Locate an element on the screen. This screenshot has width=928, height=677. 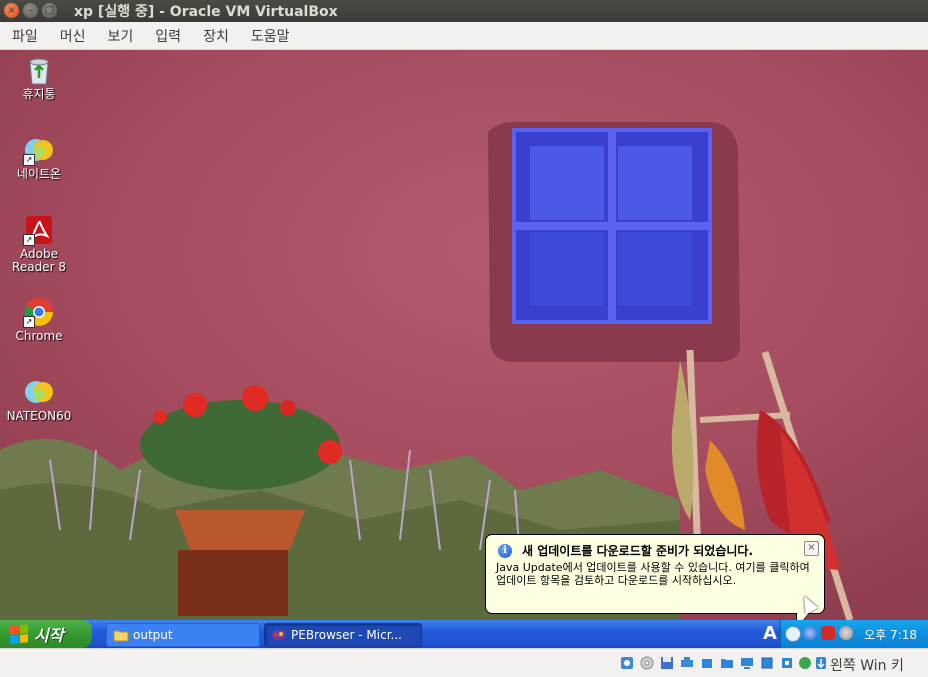
security-shield-icon is located at coordinates (828, 633).